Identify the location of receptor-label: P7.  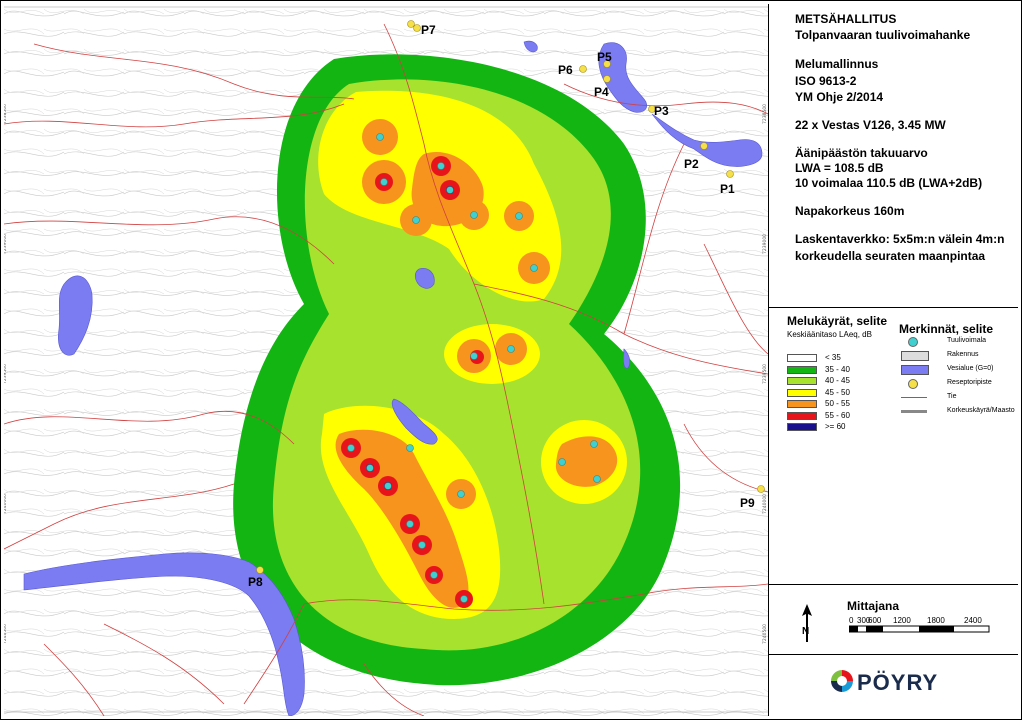
(428, 30).